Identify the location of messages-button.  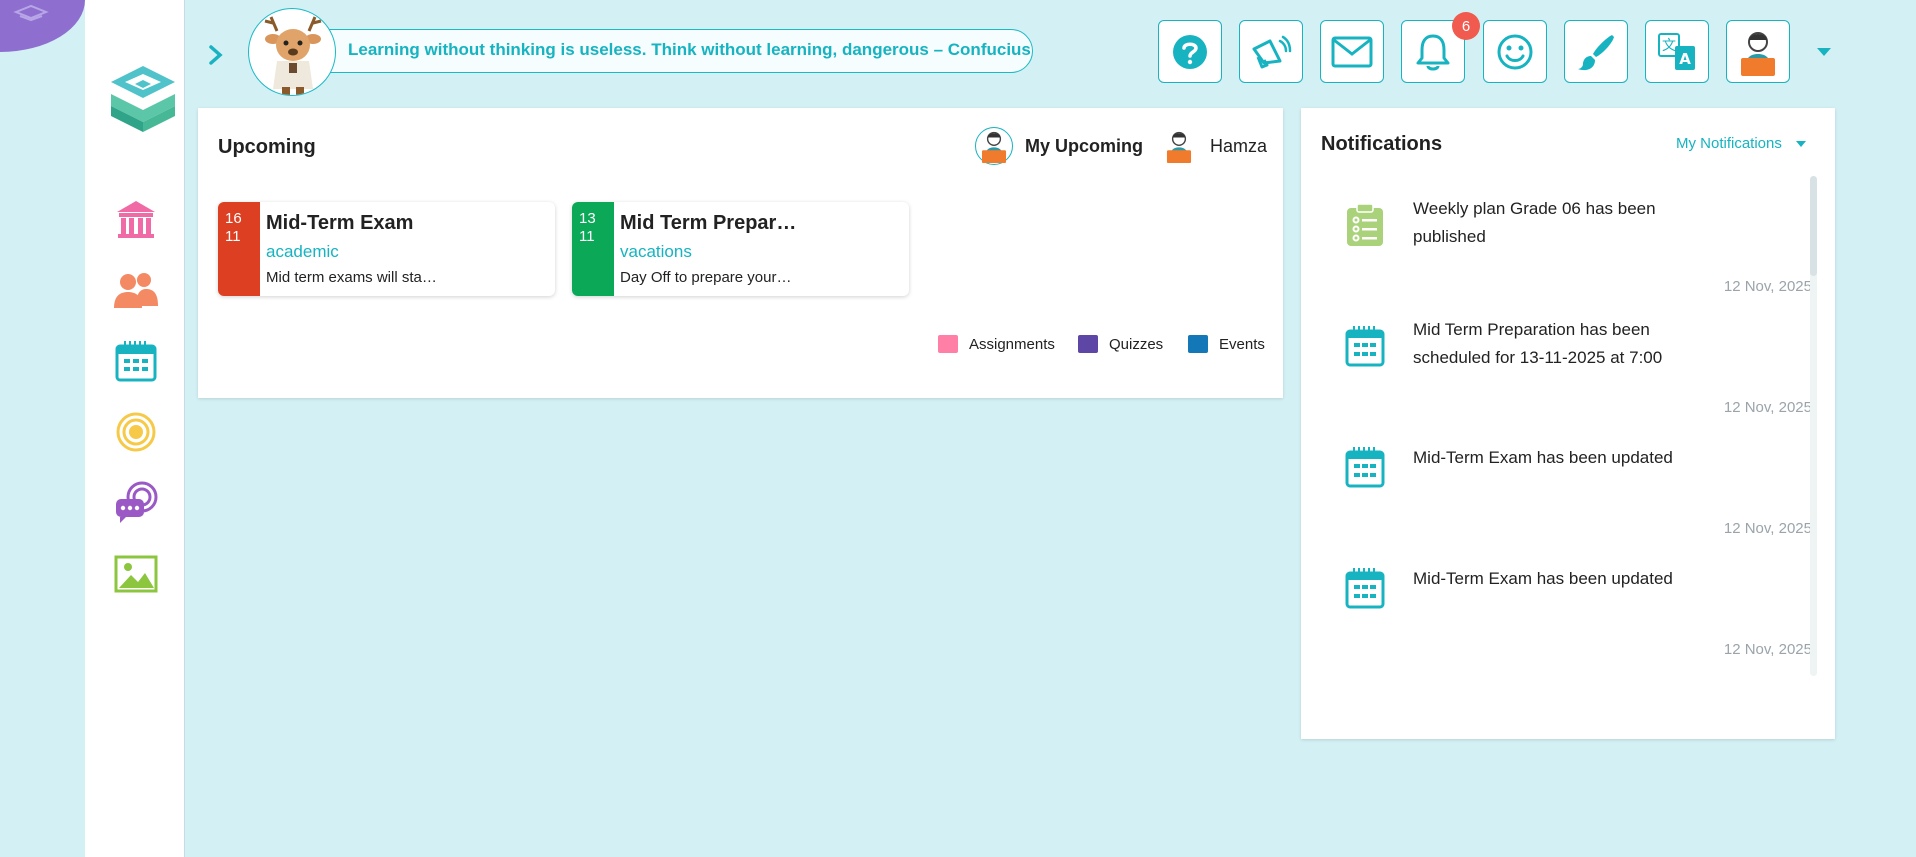
(1352, 51).